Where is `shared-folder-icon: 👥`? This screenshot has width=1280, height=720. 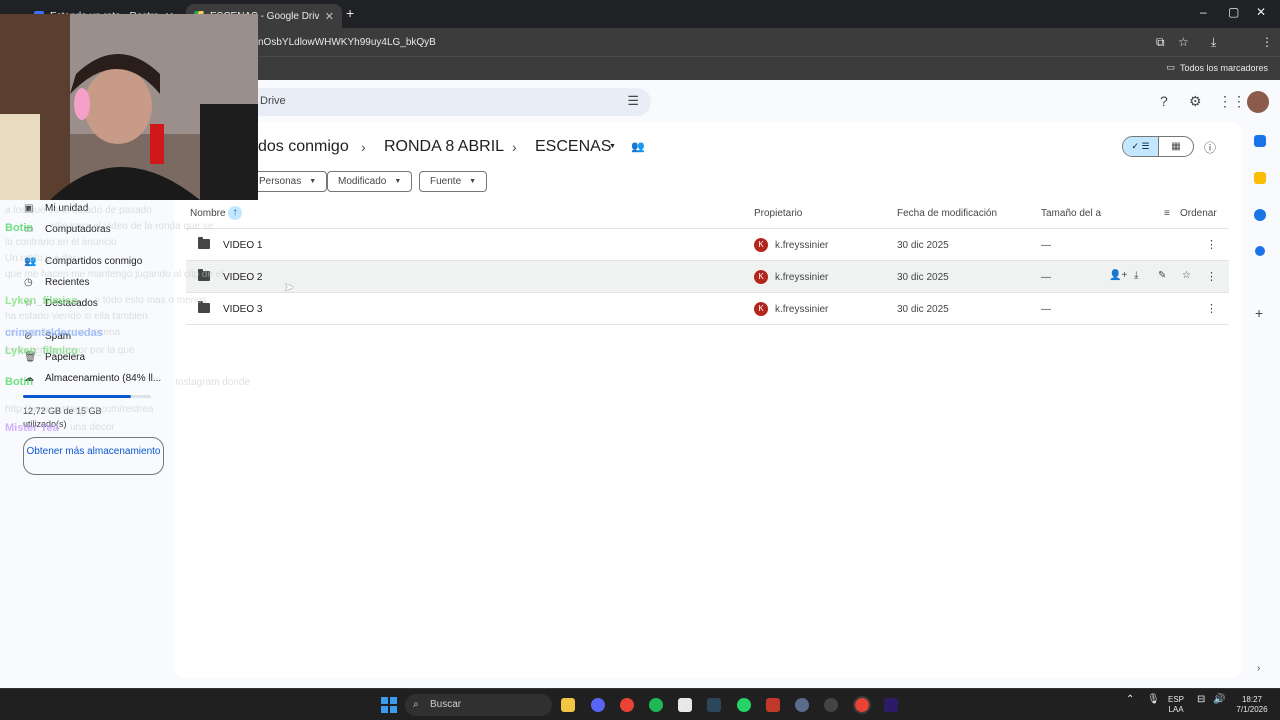 shared-folder-icon: 👥 is located at coordinates (638, 147).